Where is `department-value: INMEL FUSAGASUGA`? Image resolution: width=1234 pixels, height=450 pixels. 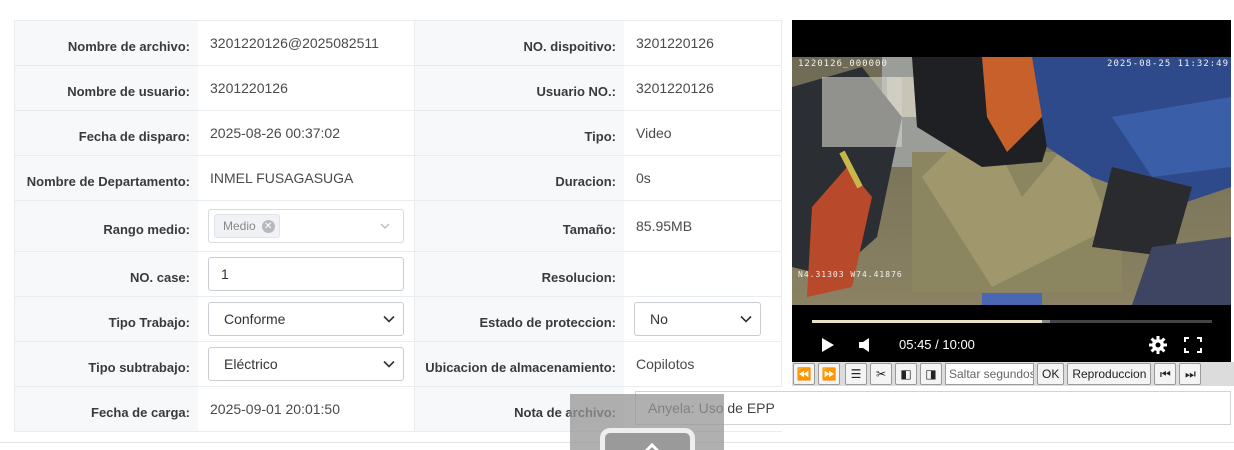 department-value: INMEL FUSAGASUGA is located at coordinates (306, 178).